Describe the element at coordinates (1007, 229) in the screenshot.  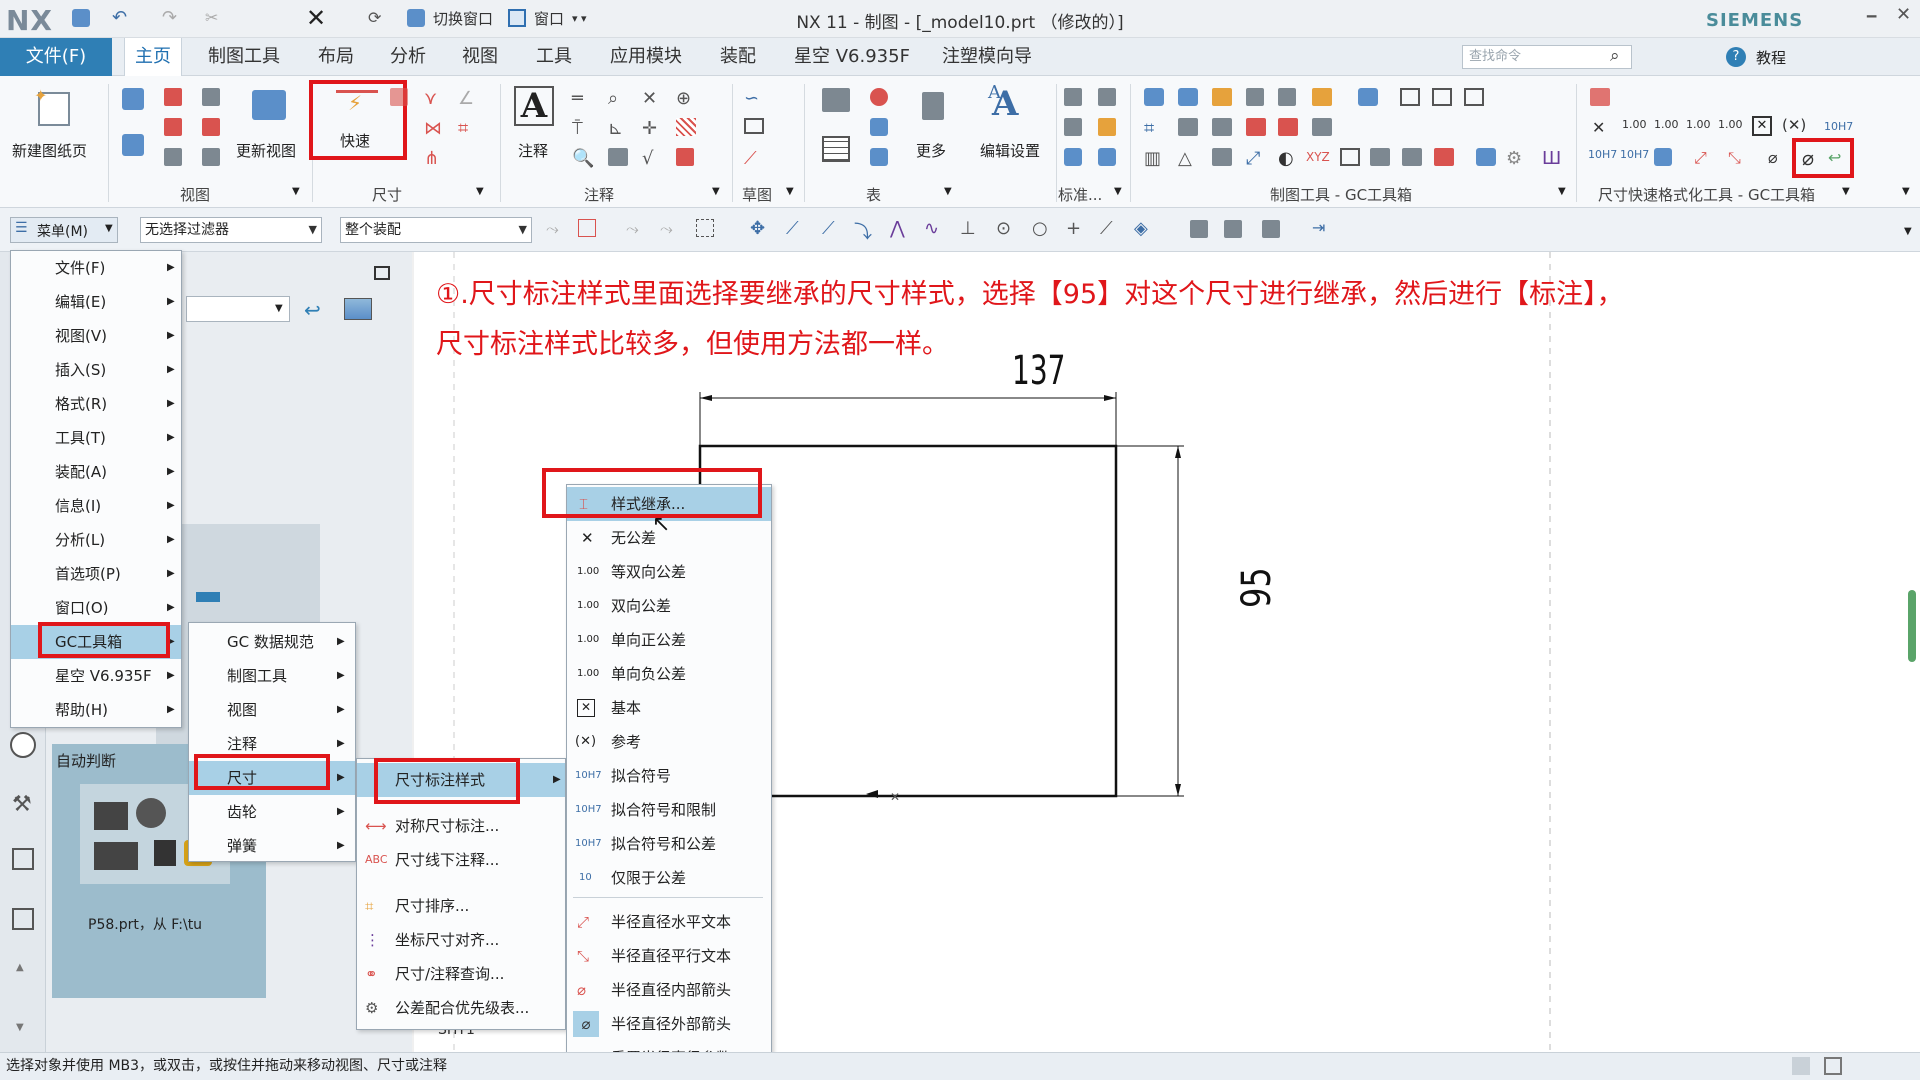
I see `snap-center-icon: ⊙` at that location.